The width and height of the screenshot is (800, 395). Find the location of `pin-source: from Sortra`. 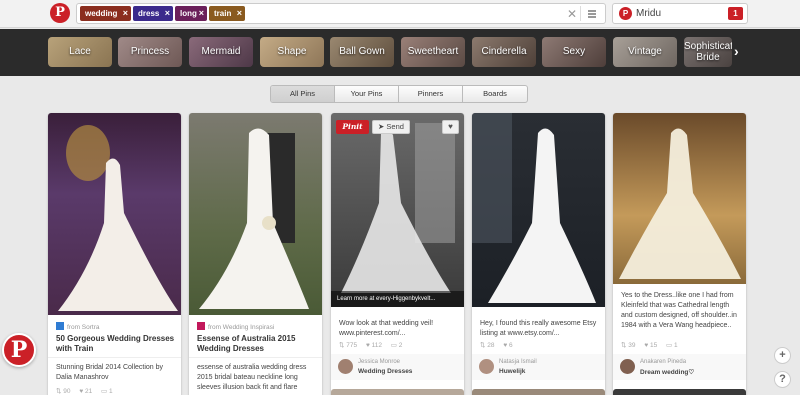

pin-source: from Sortra is located at coordinates (78, 326).